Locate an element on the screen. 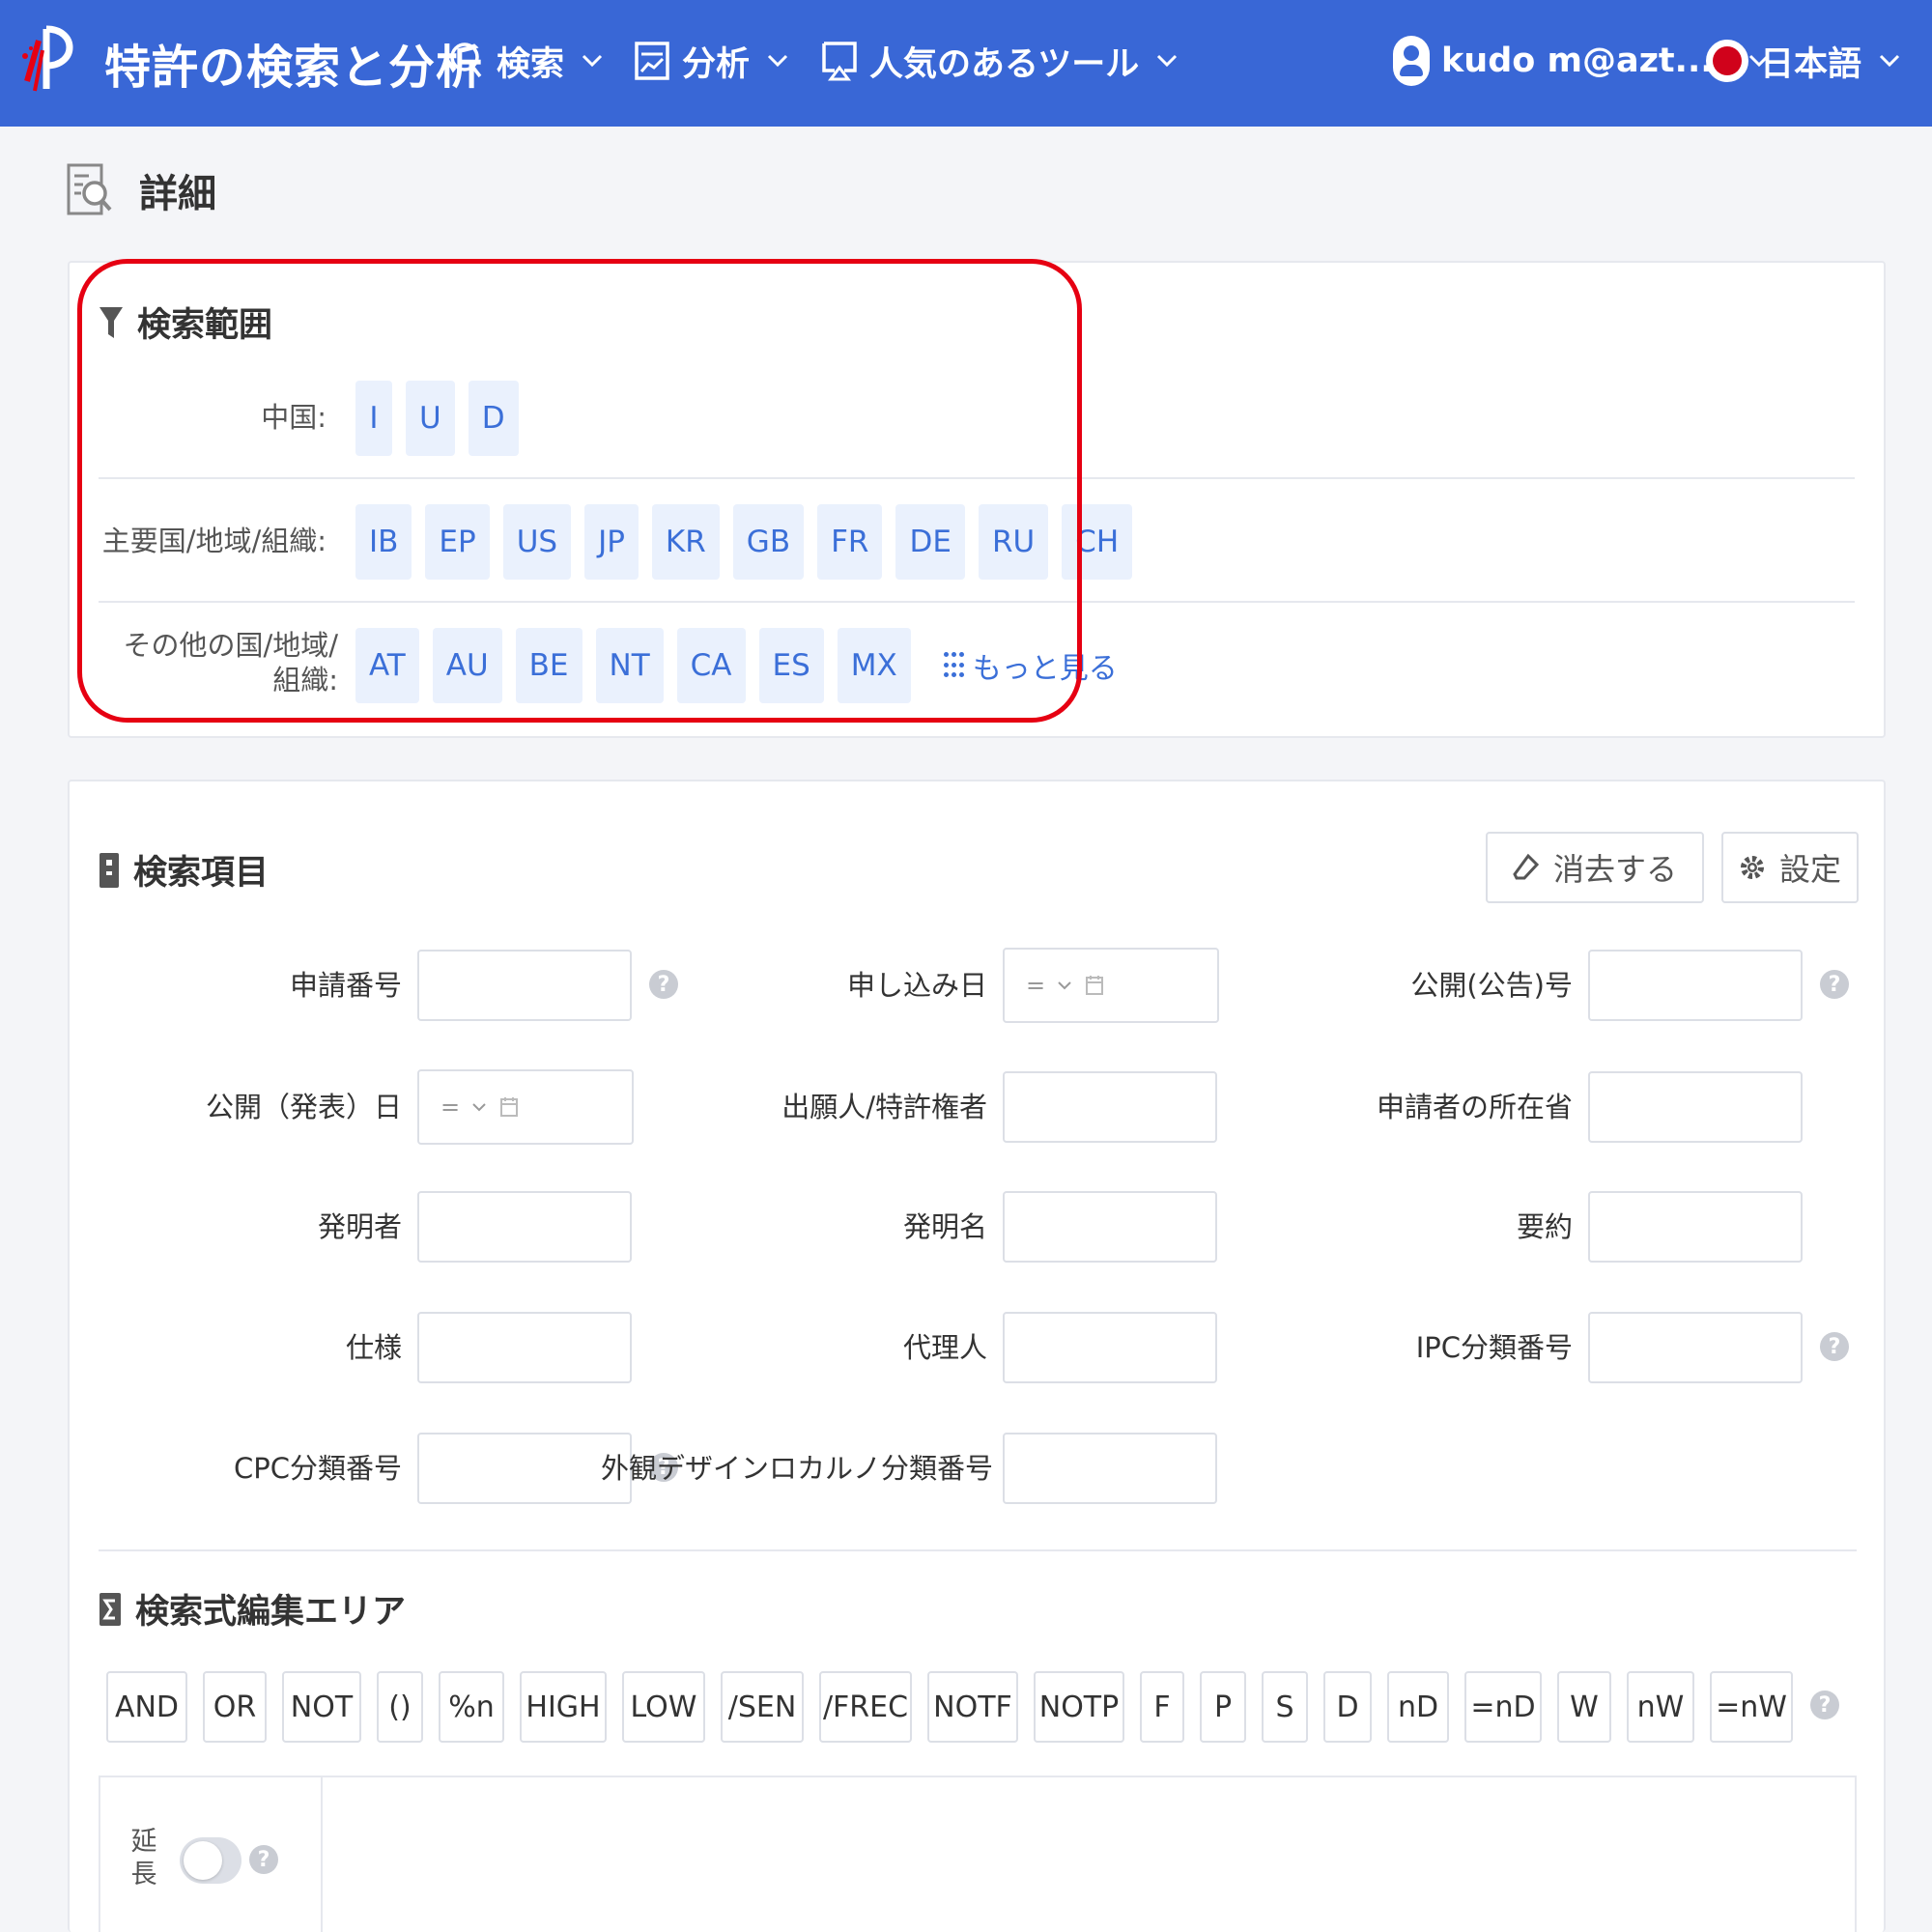  clear-button-label: 消去する is located at coordinates (1614, 869).